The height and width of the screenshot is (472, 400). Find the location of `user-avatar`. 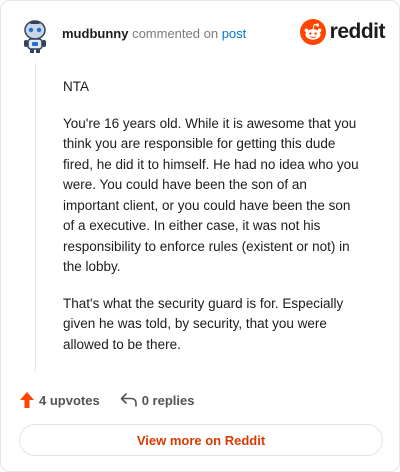

user-avatar is located at coordinates (35, 35).